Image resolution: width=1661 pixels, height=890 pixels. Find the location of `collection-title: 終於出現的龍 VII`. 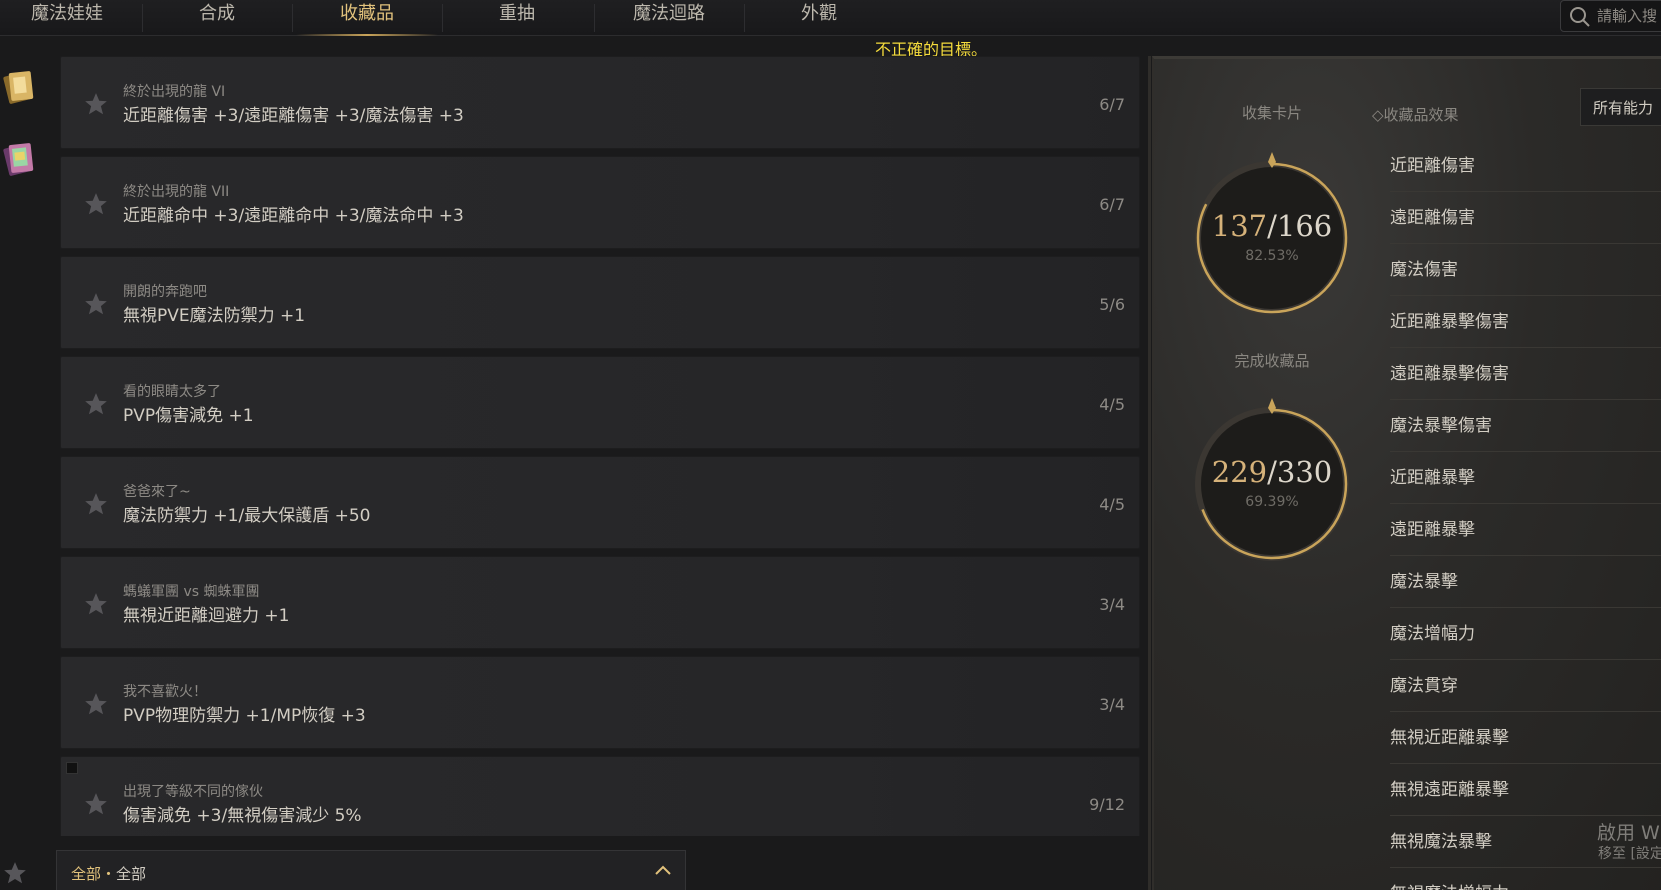

collection-title: 終於出現的龍 VII is located at coordinates (176, 192).